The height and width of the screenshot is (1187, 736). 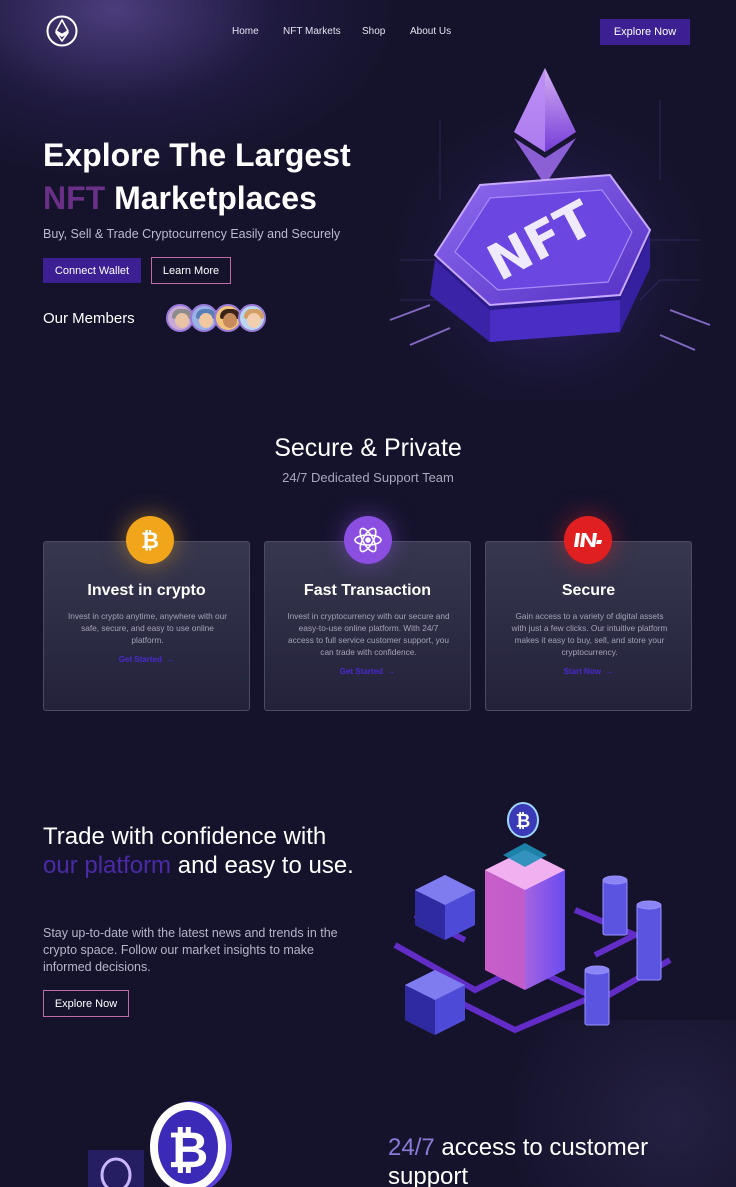 What do you see at coordinates (368, 540) in the screenshot?
I see `atom-icon` at bounding box center [368, 540].